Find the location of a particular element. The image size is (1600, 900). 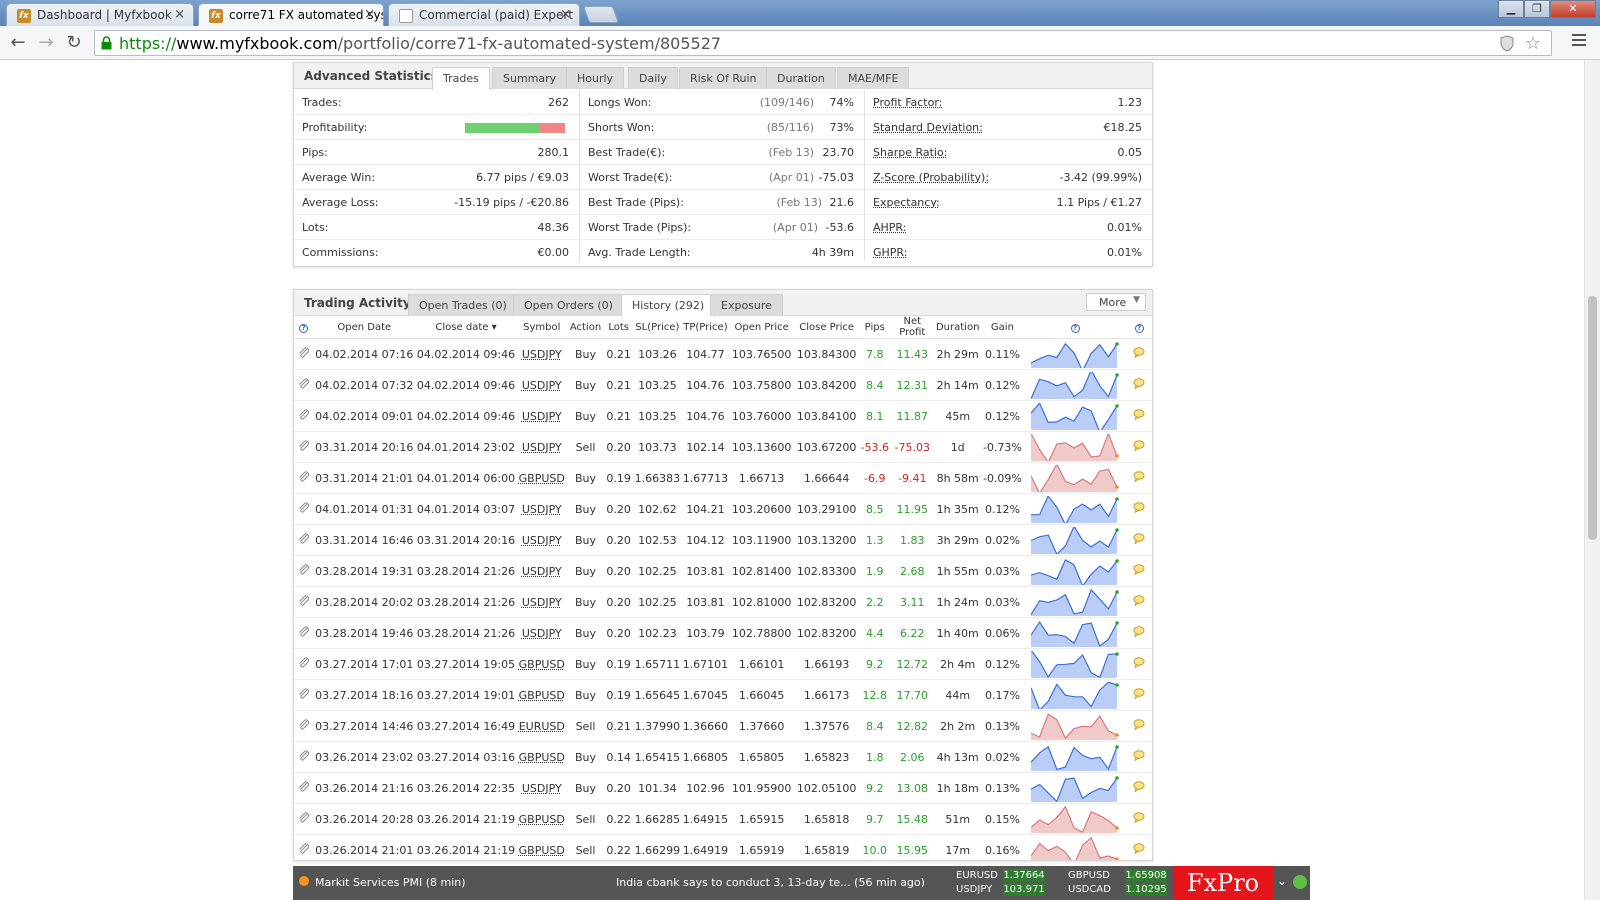

col-close-price: Close Price is located at coordinates (827, 327).